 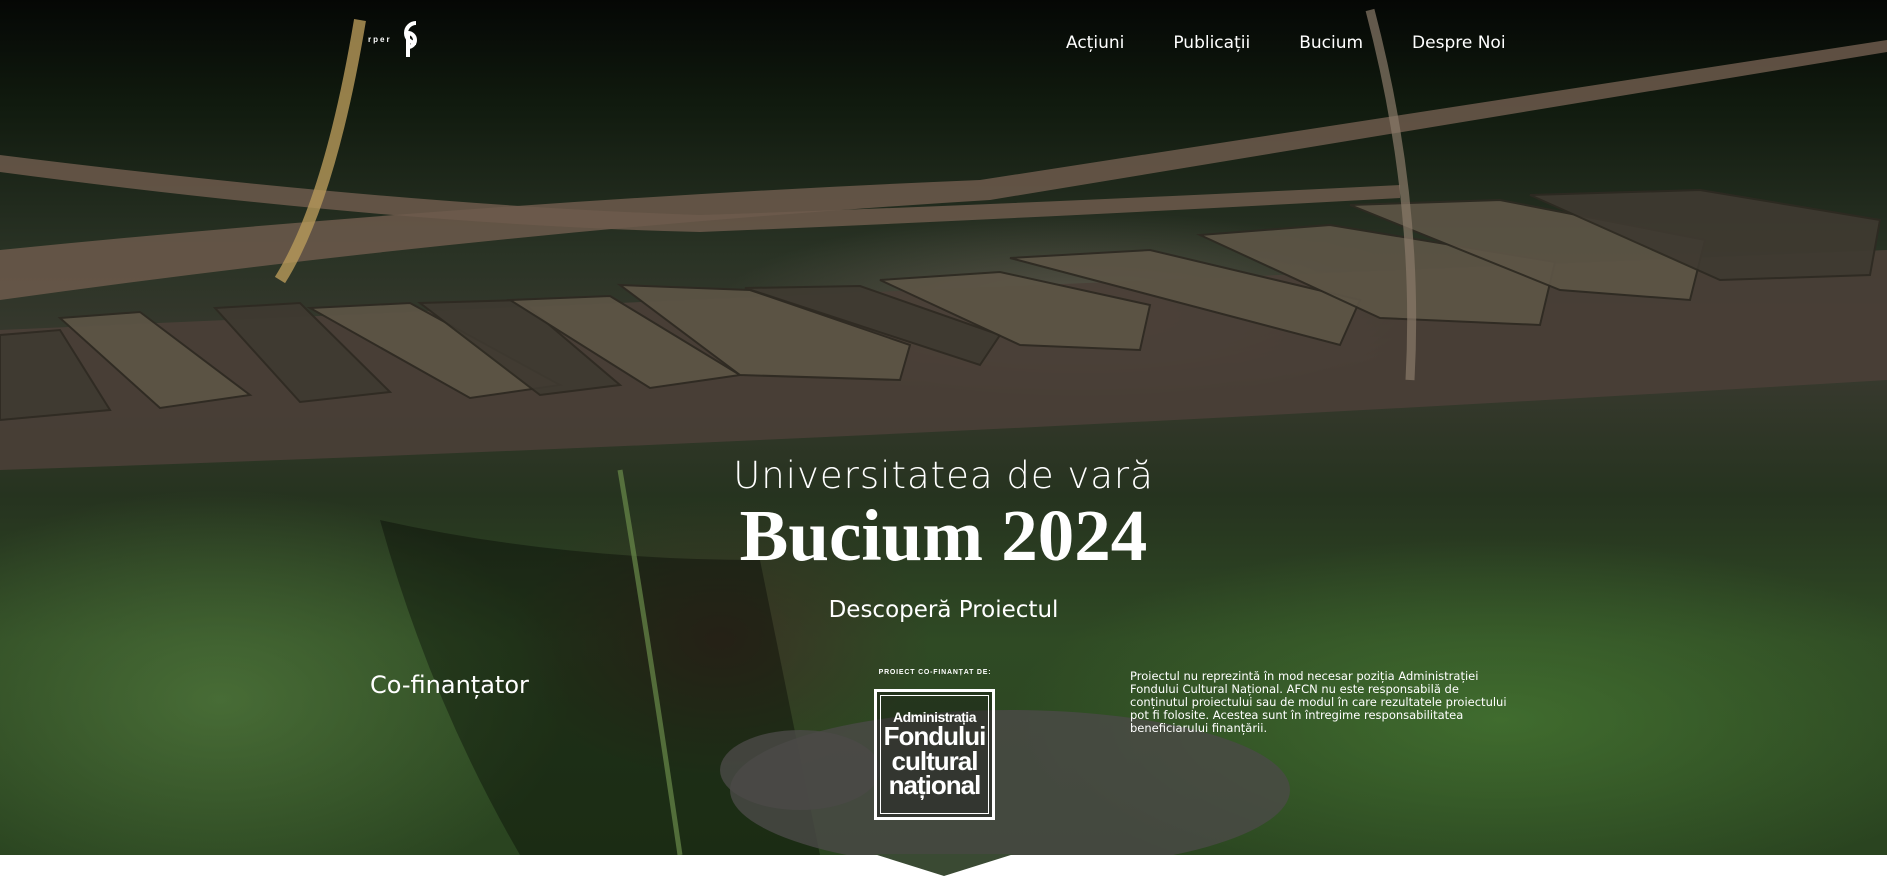 I want to click on logo-text: rper, so click(x=380, y=39).